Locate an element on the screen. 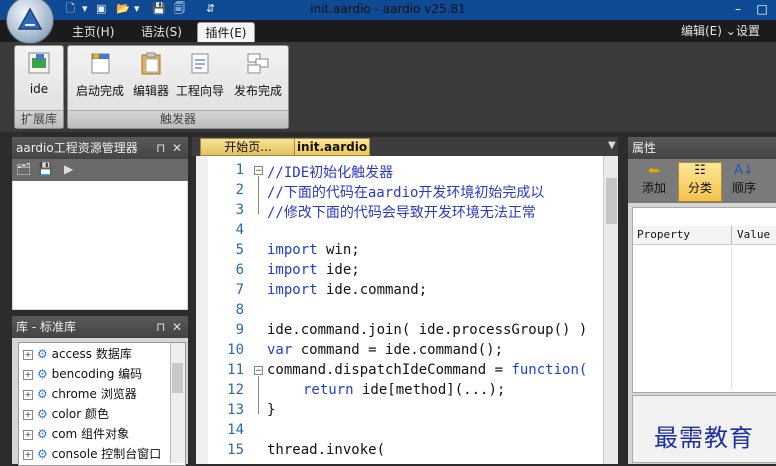 The width and height of the screenshot is (776, 466). list-item-desc: 控制台窗口 is located at coordinates (131, 454).